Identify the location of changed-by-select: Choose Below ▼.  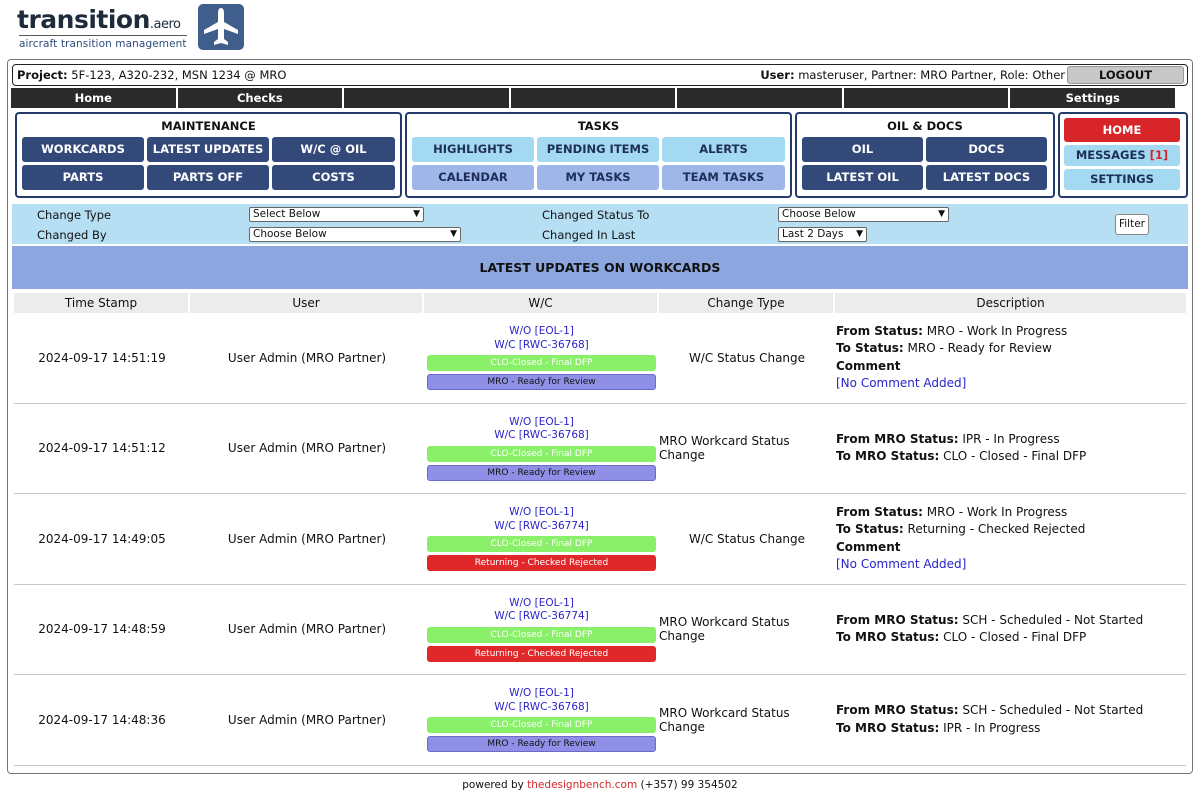
(355, 234).